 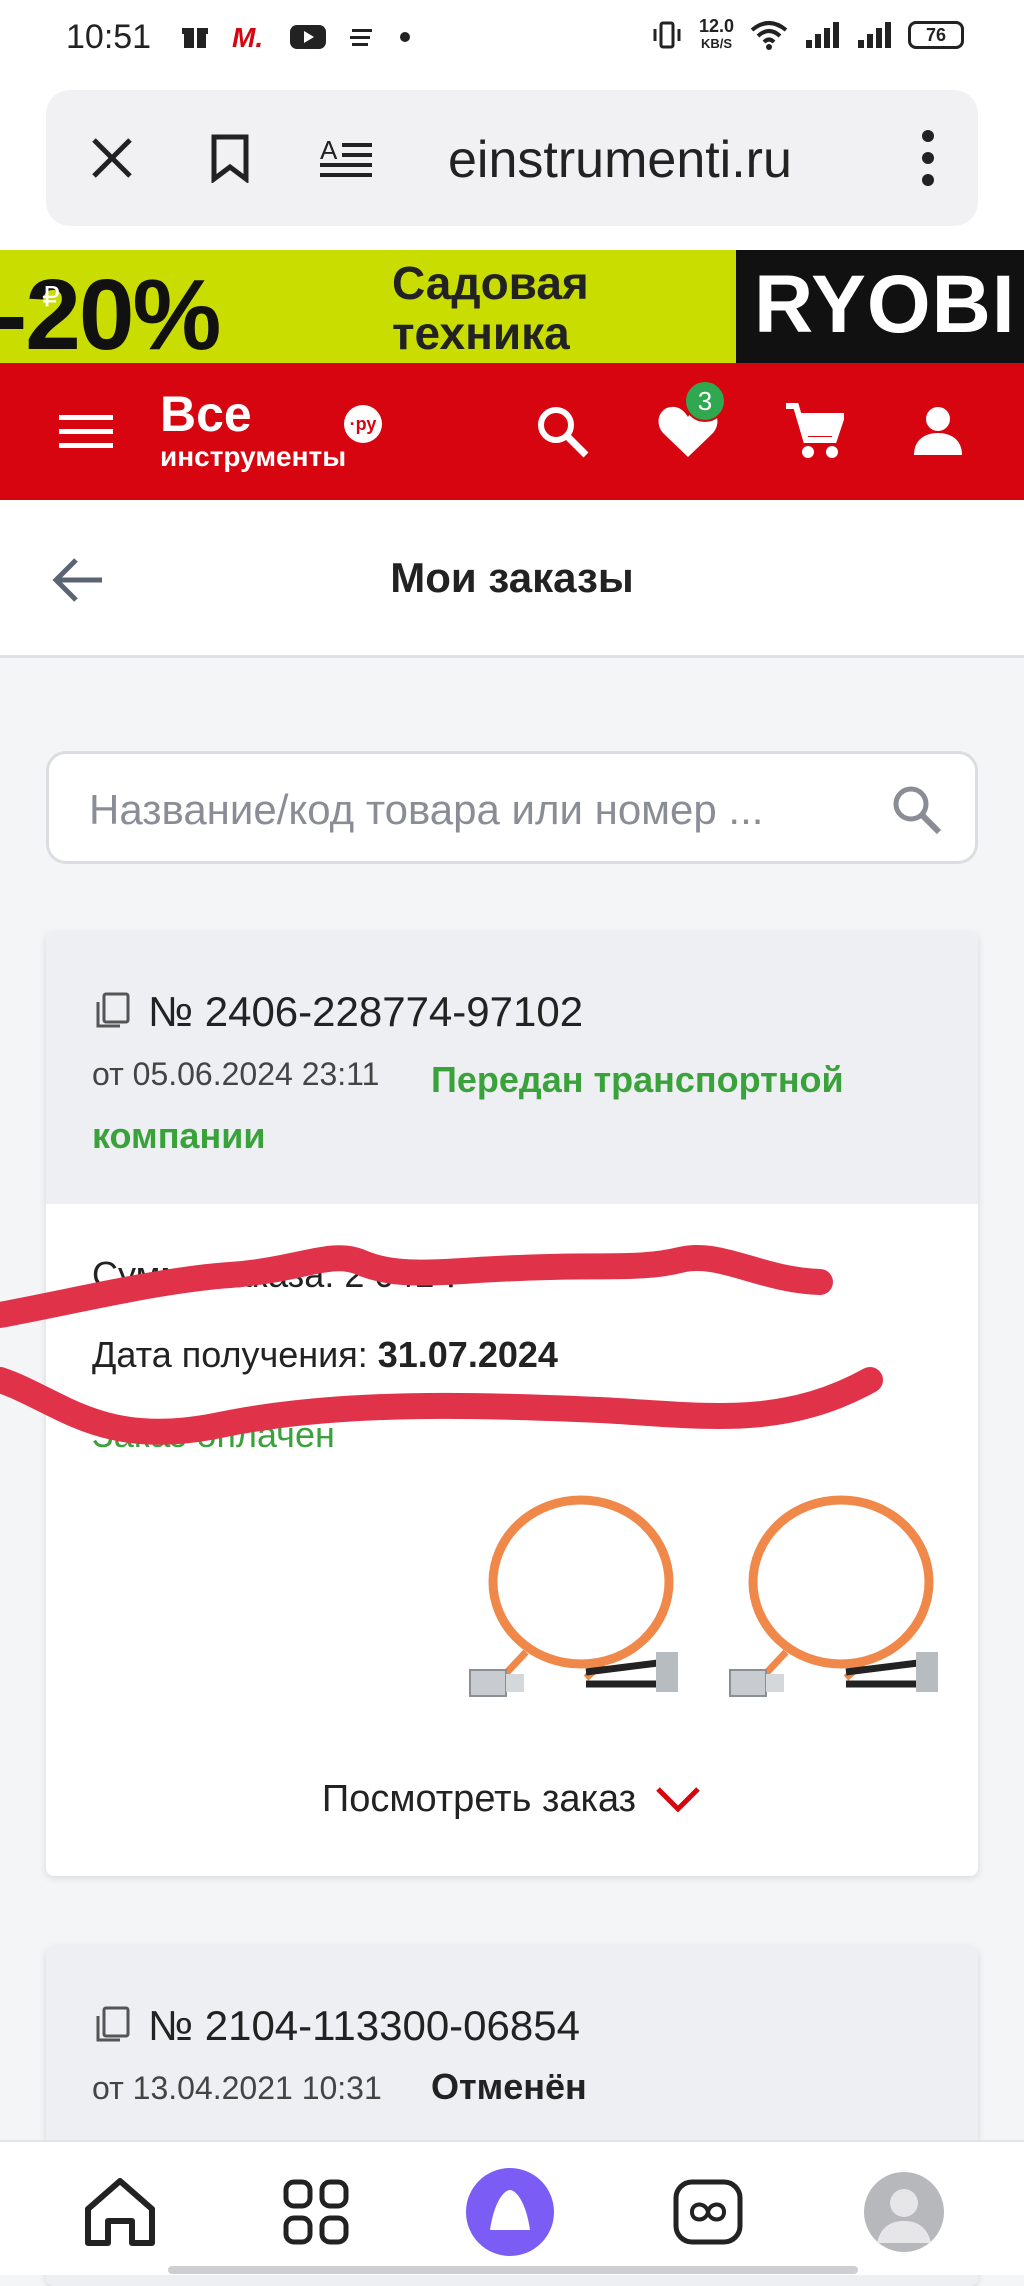 I want to click on view-order-label: Посмотреть заказ, so click(x=479, y=1799).